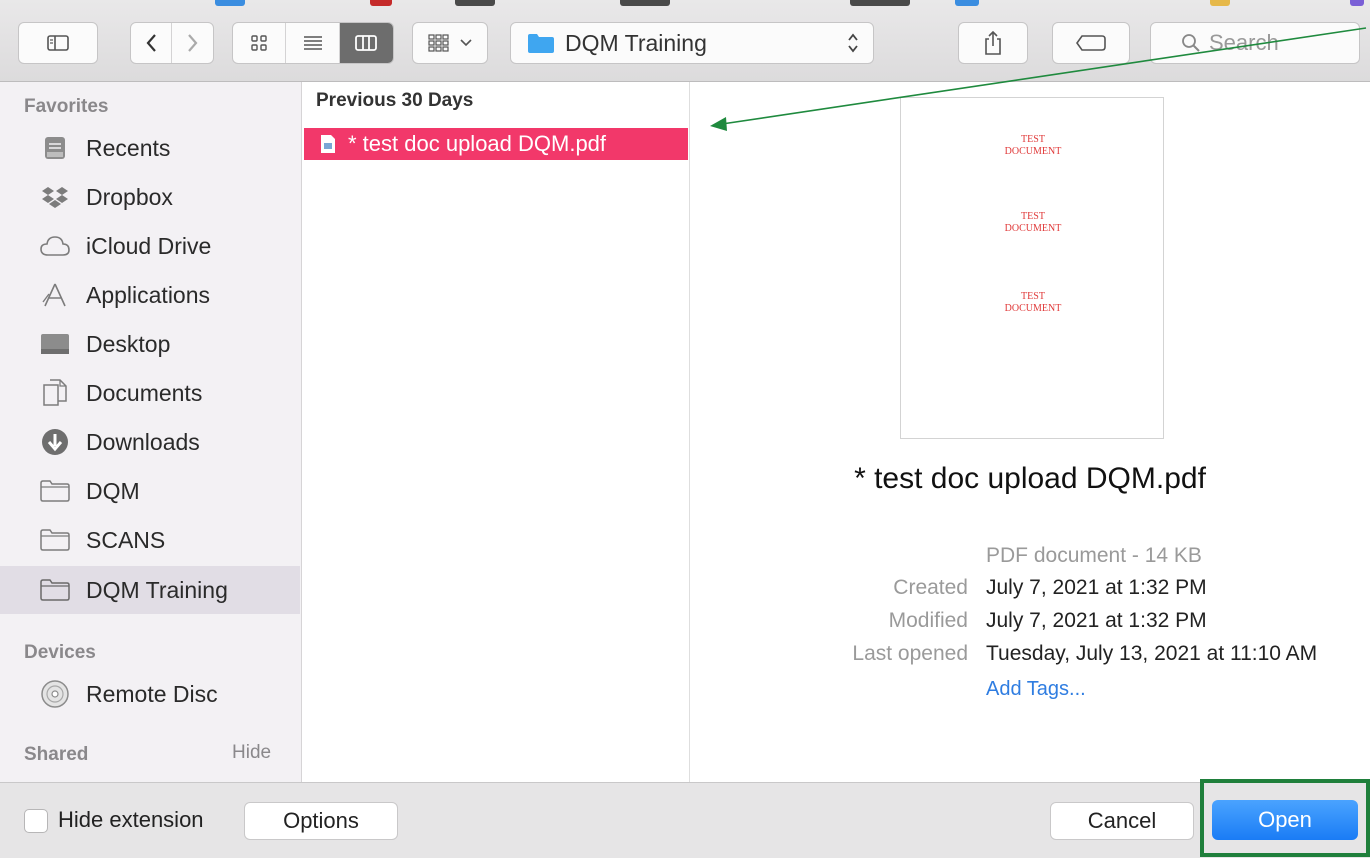  What do you see at coordinates (466, 43) in the screenshot?
I see `chevron-down-icon` at bounding box center [466, 43].